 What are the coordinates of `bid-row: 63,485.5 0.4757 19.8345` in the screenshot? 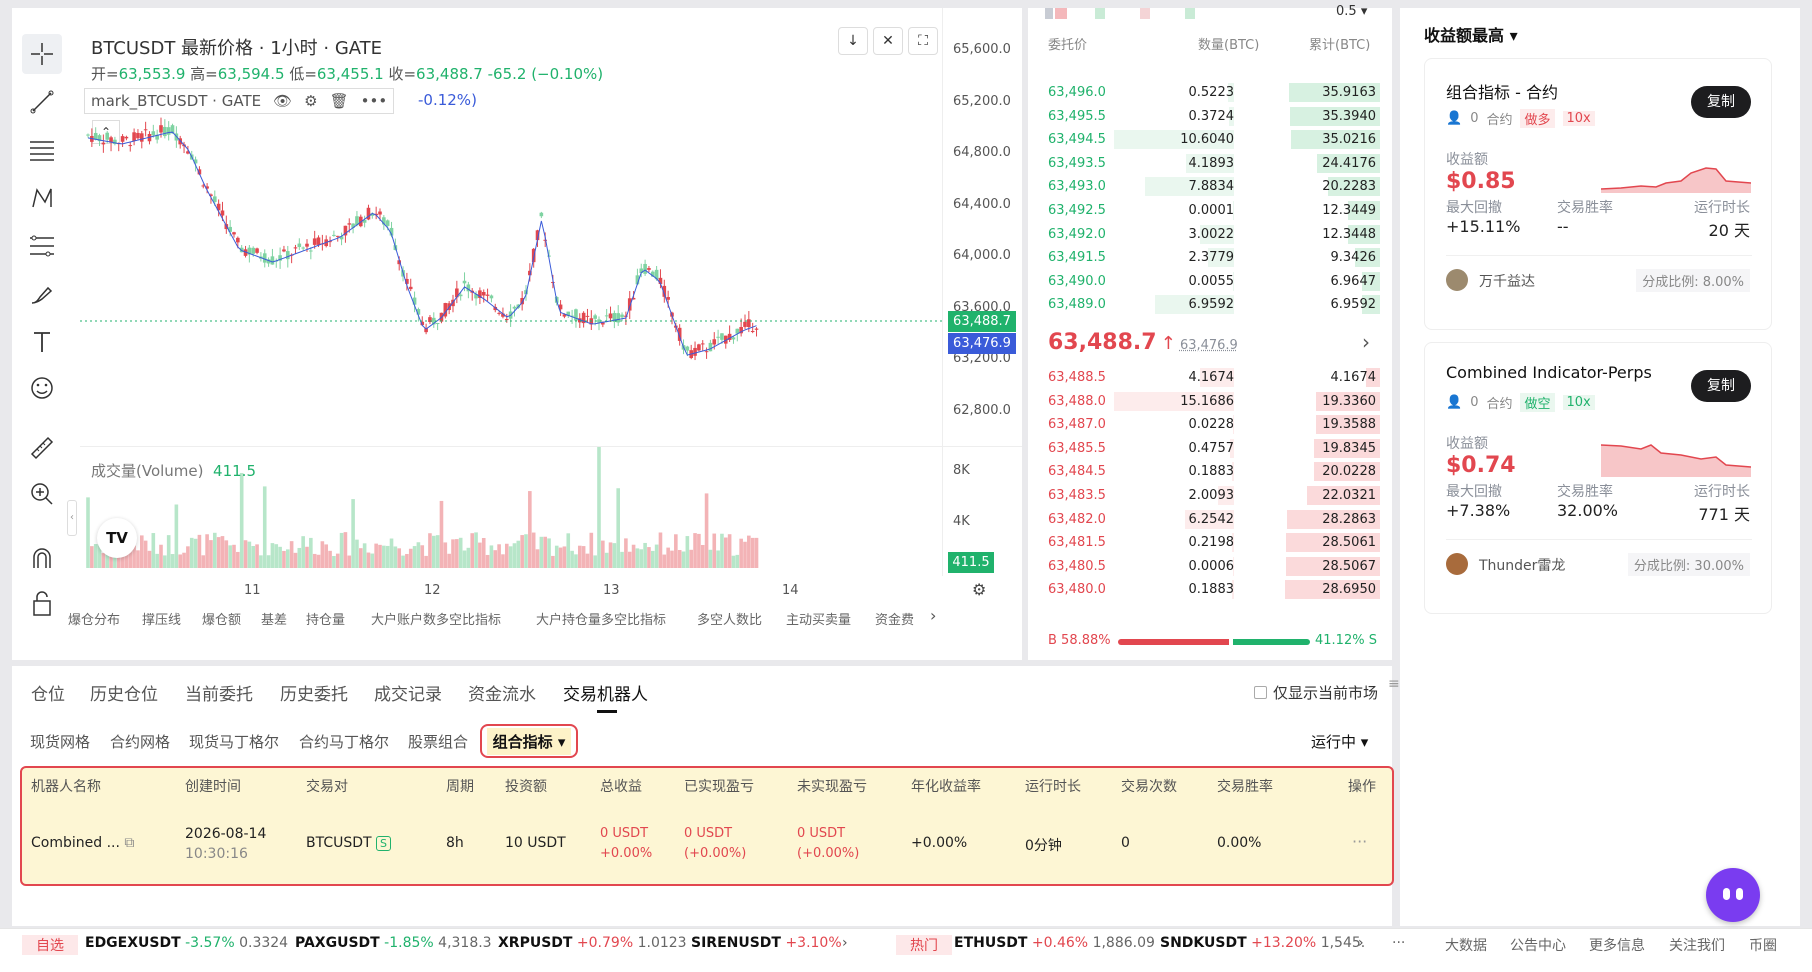 It's located at (1205, 448).